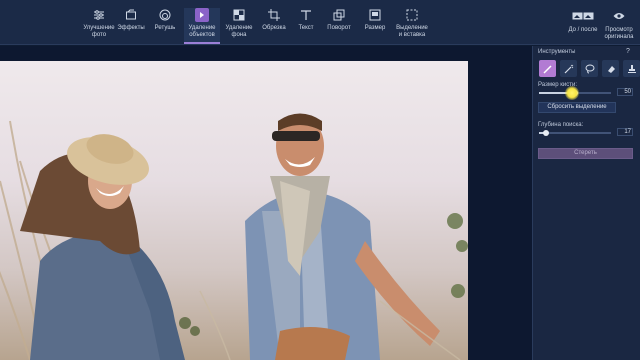 Image resolution: width=640 pixels, height=360 pixels. I want to click on text-icon, so click(306, 15).